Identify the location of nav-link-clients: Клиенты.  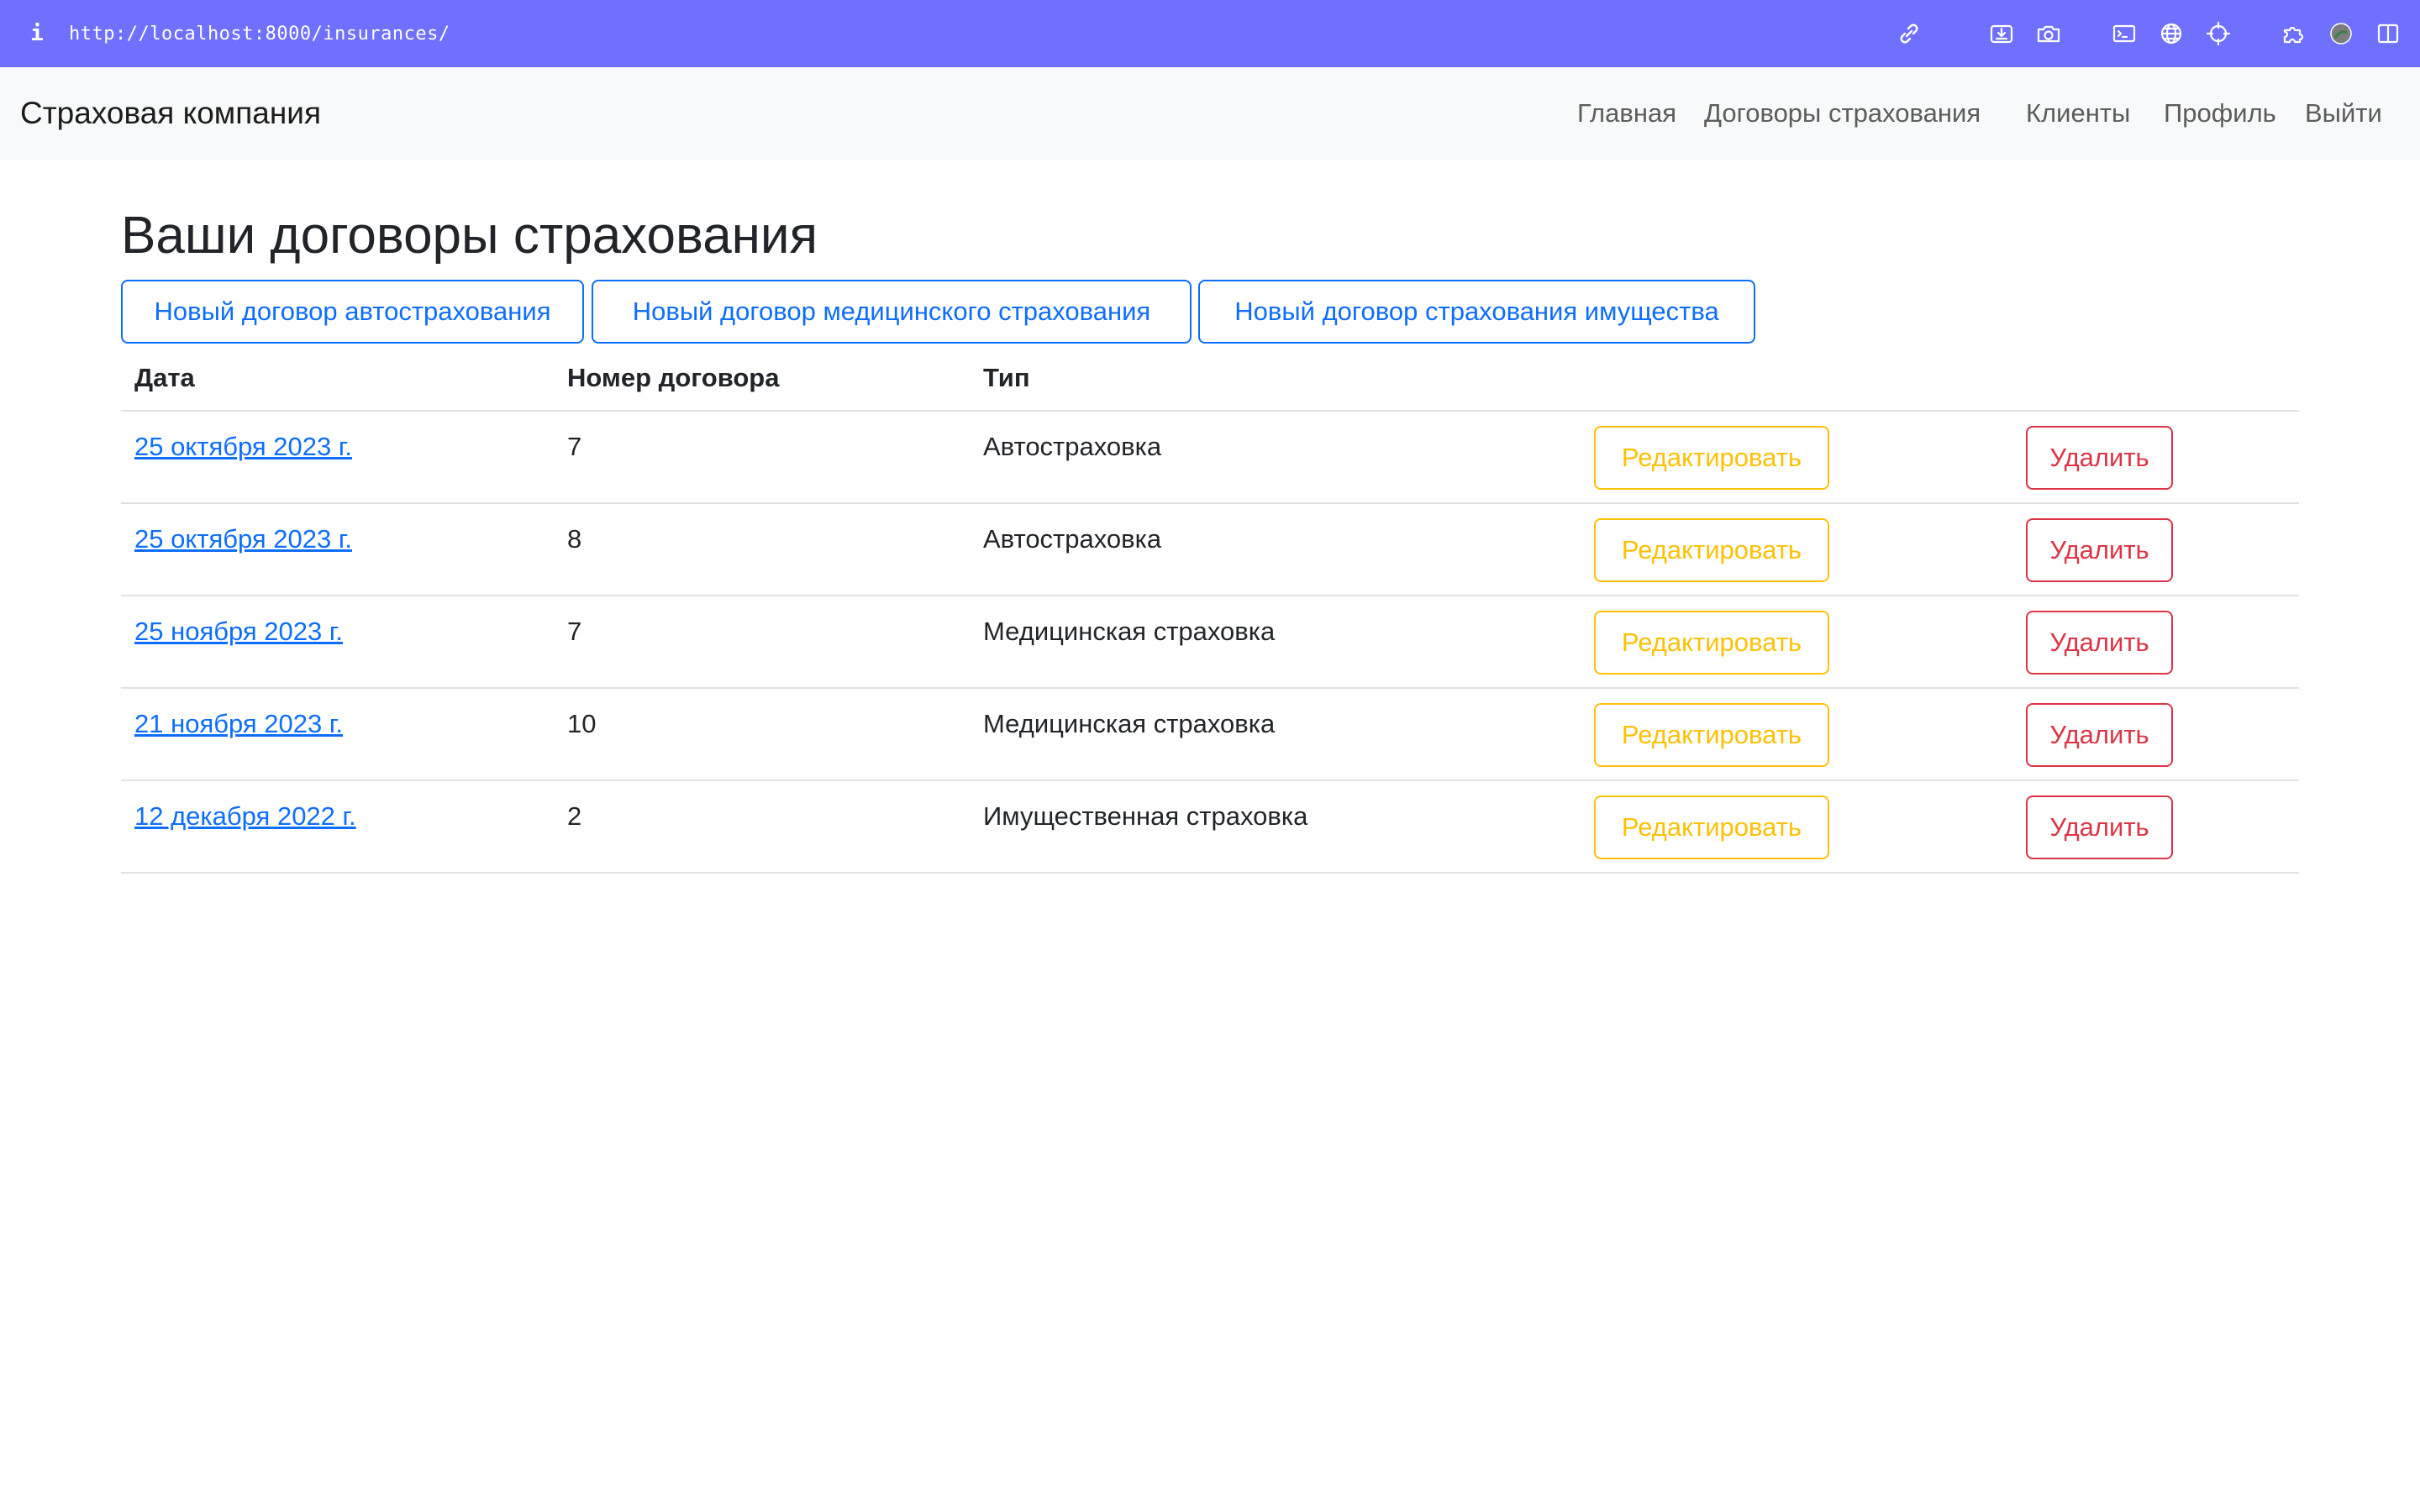
(2078, 113).